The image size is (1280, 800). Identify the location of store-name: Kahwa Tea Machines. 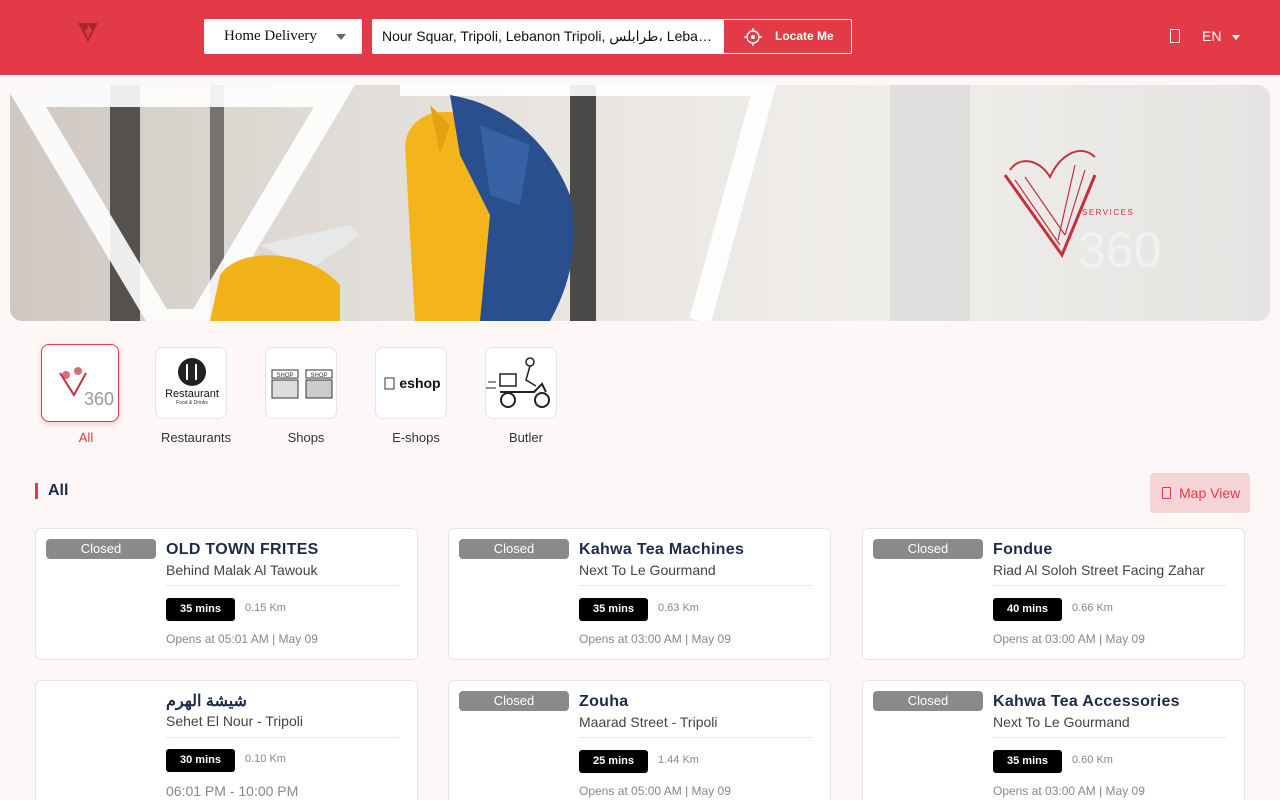
(699, 550).